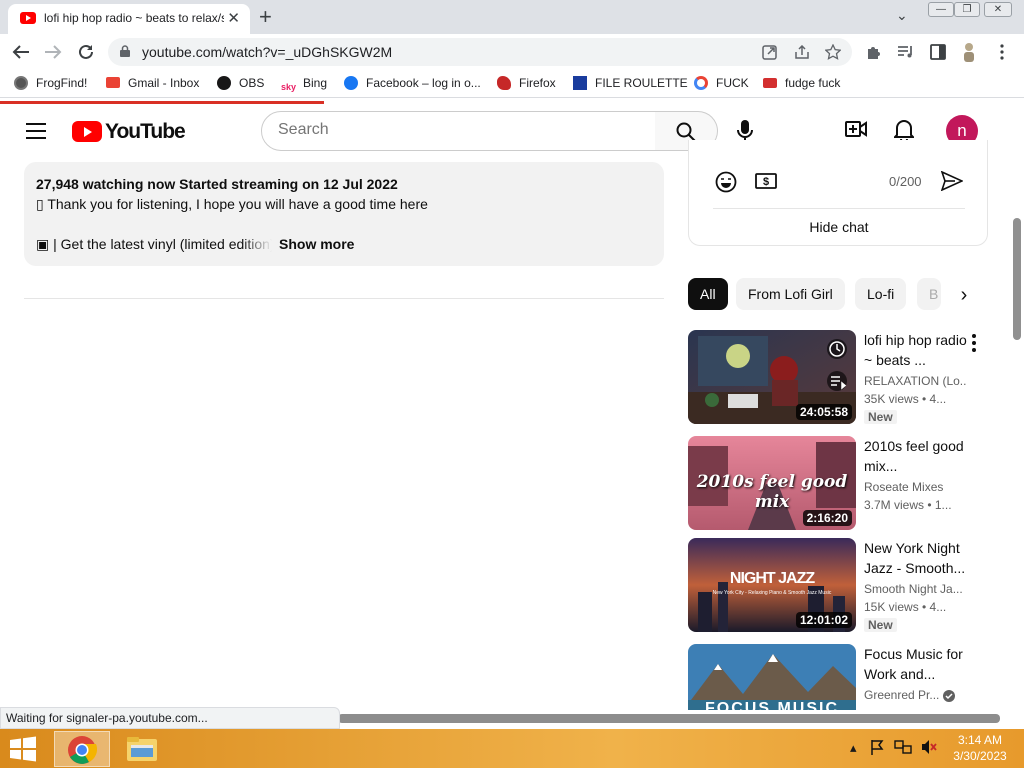 Image resolution: width=1024 pixels, height=768 pixels. What do you see at coordinates (686, 132) in the screenshot?
I see `search-icon` at bounding box center [686, 132].